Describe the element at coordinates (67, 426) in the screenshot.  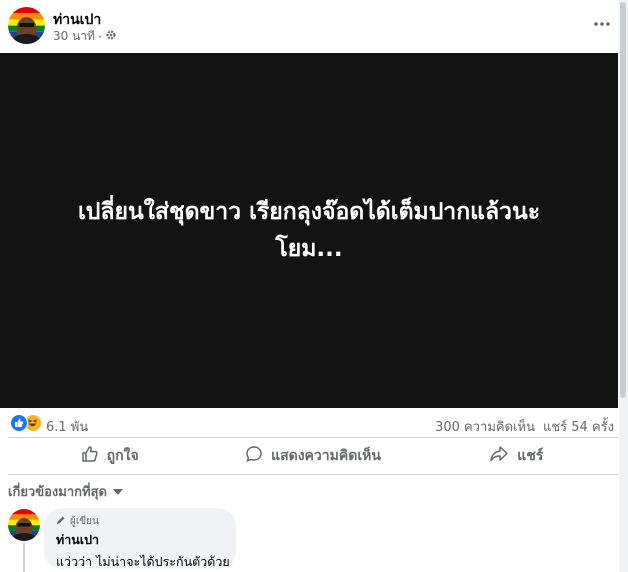
I see `reaction-count: 6.1 พัน` at that location.